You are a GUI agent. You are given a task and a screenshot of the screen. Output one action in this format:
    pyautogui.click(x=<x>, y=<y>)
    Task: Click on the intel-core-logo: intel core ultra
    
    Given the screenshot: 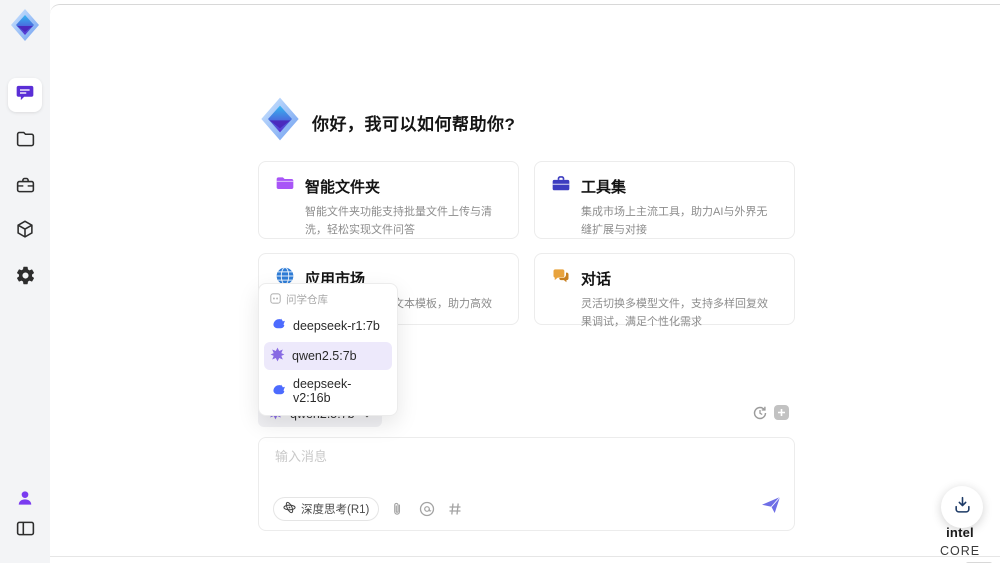 What is the action you would take?
    pyautogui.click(x=960, y=543)
    